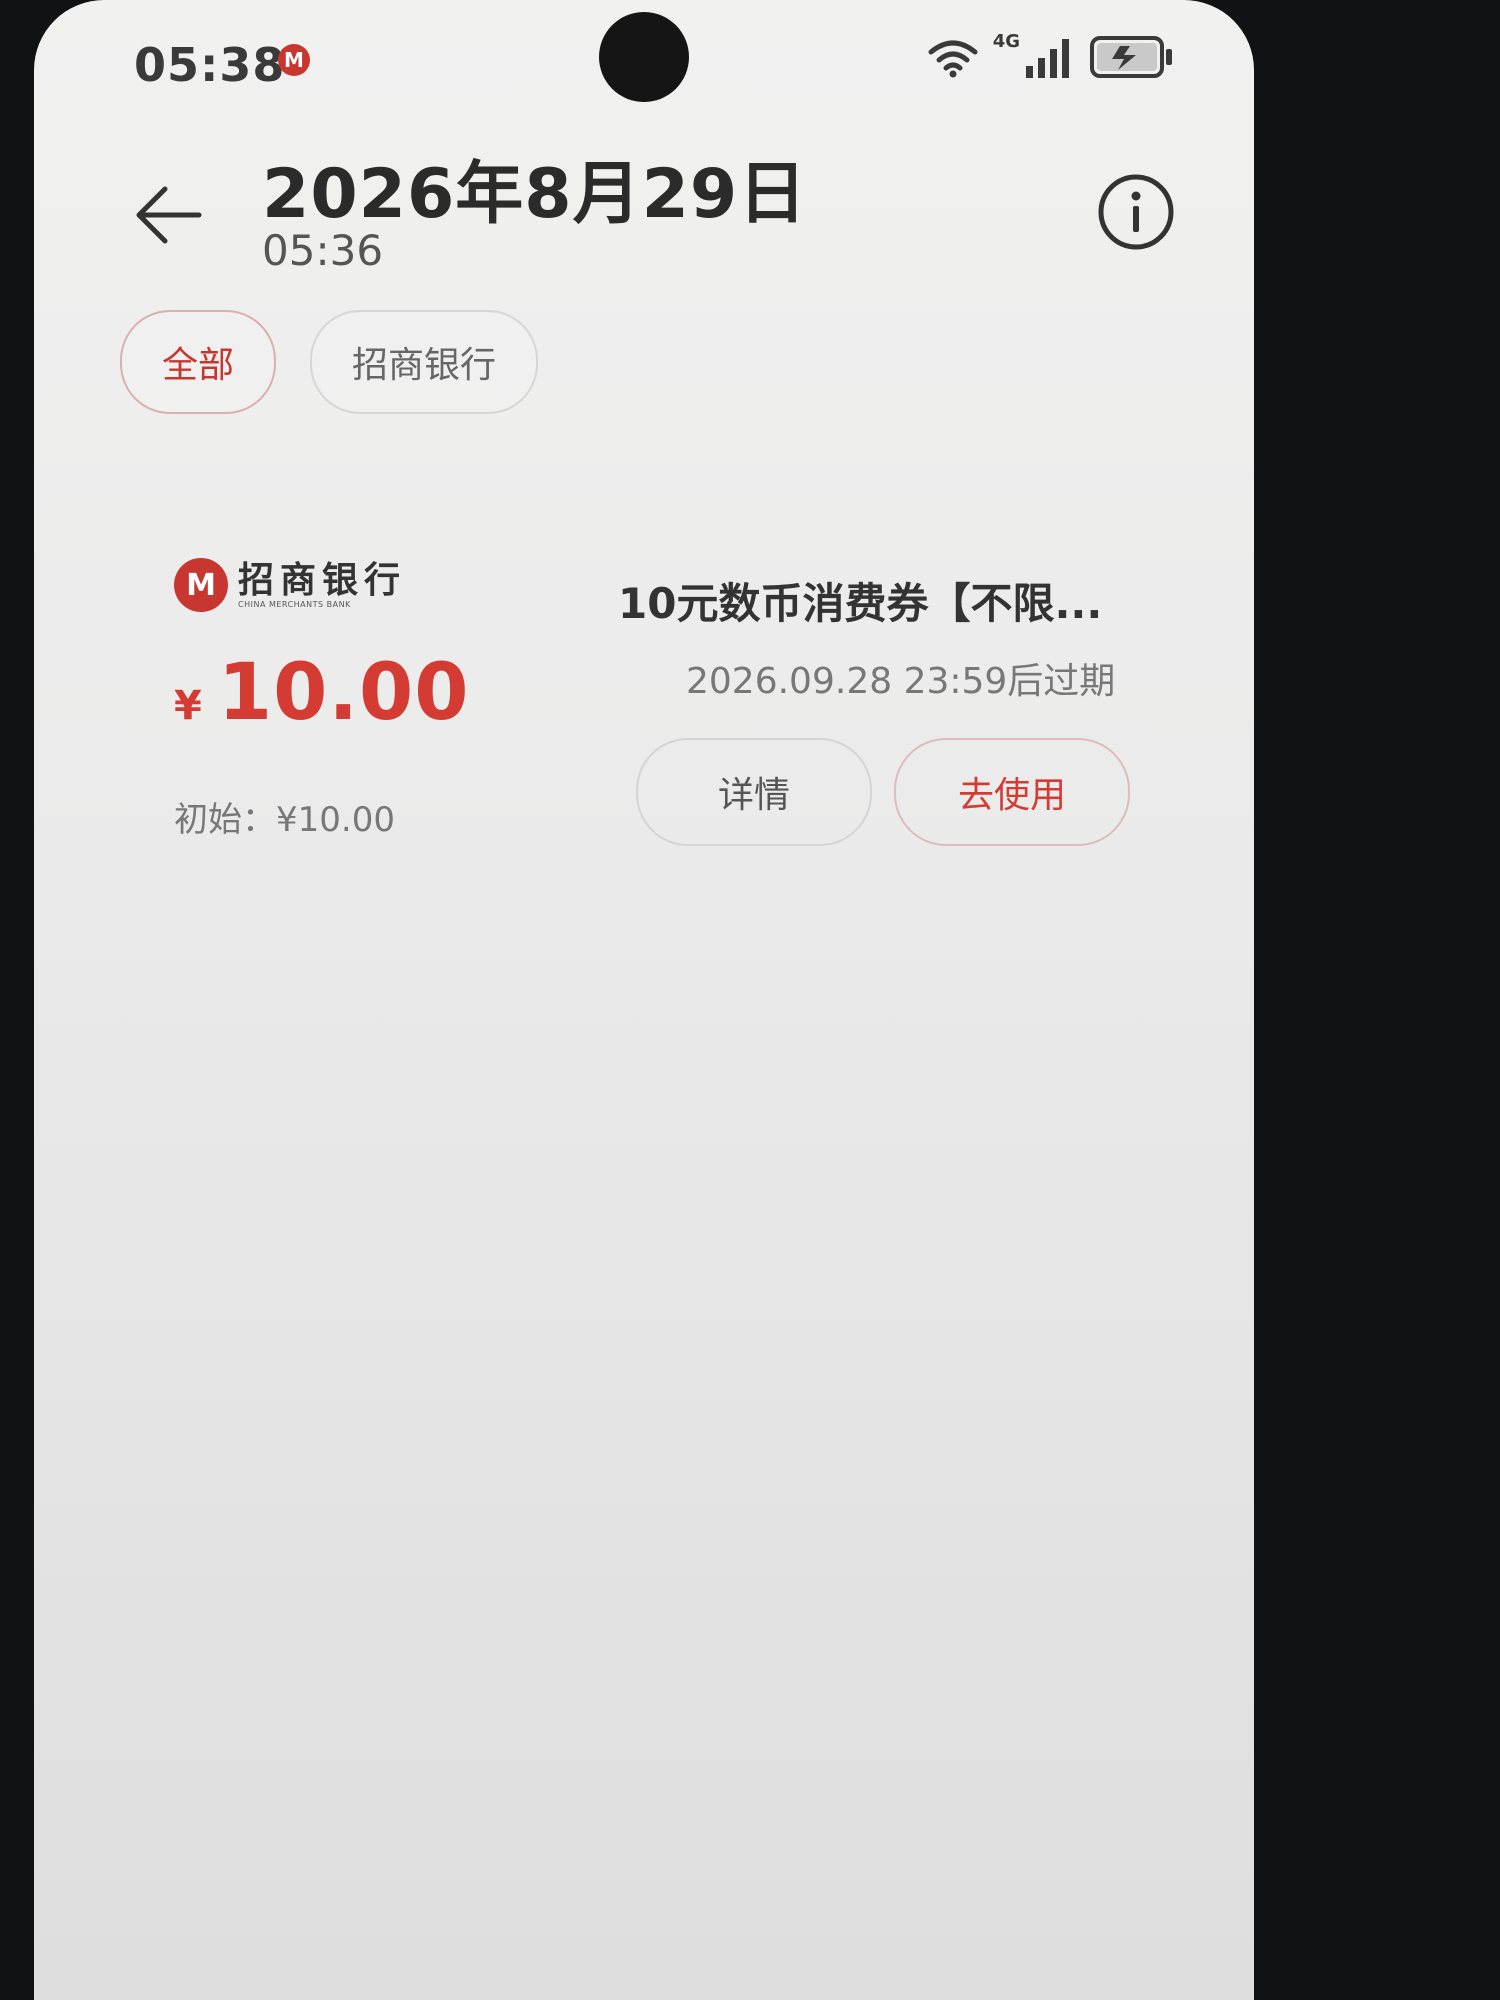 The height and width of the screenshot is (2000, 1500). I want to click on wifi-icon, so click(953, 58).